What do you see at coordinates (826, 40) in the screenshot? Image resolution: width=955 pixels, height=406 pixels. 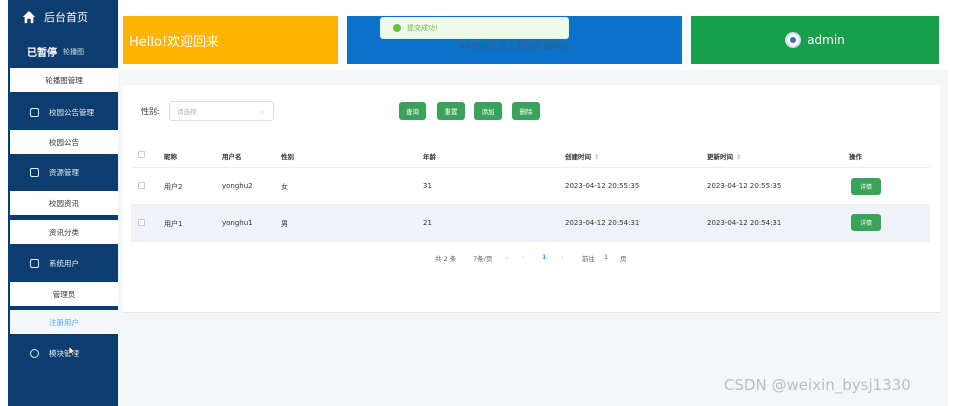 I see `user-name: admin` at bounding box center [826, 40].